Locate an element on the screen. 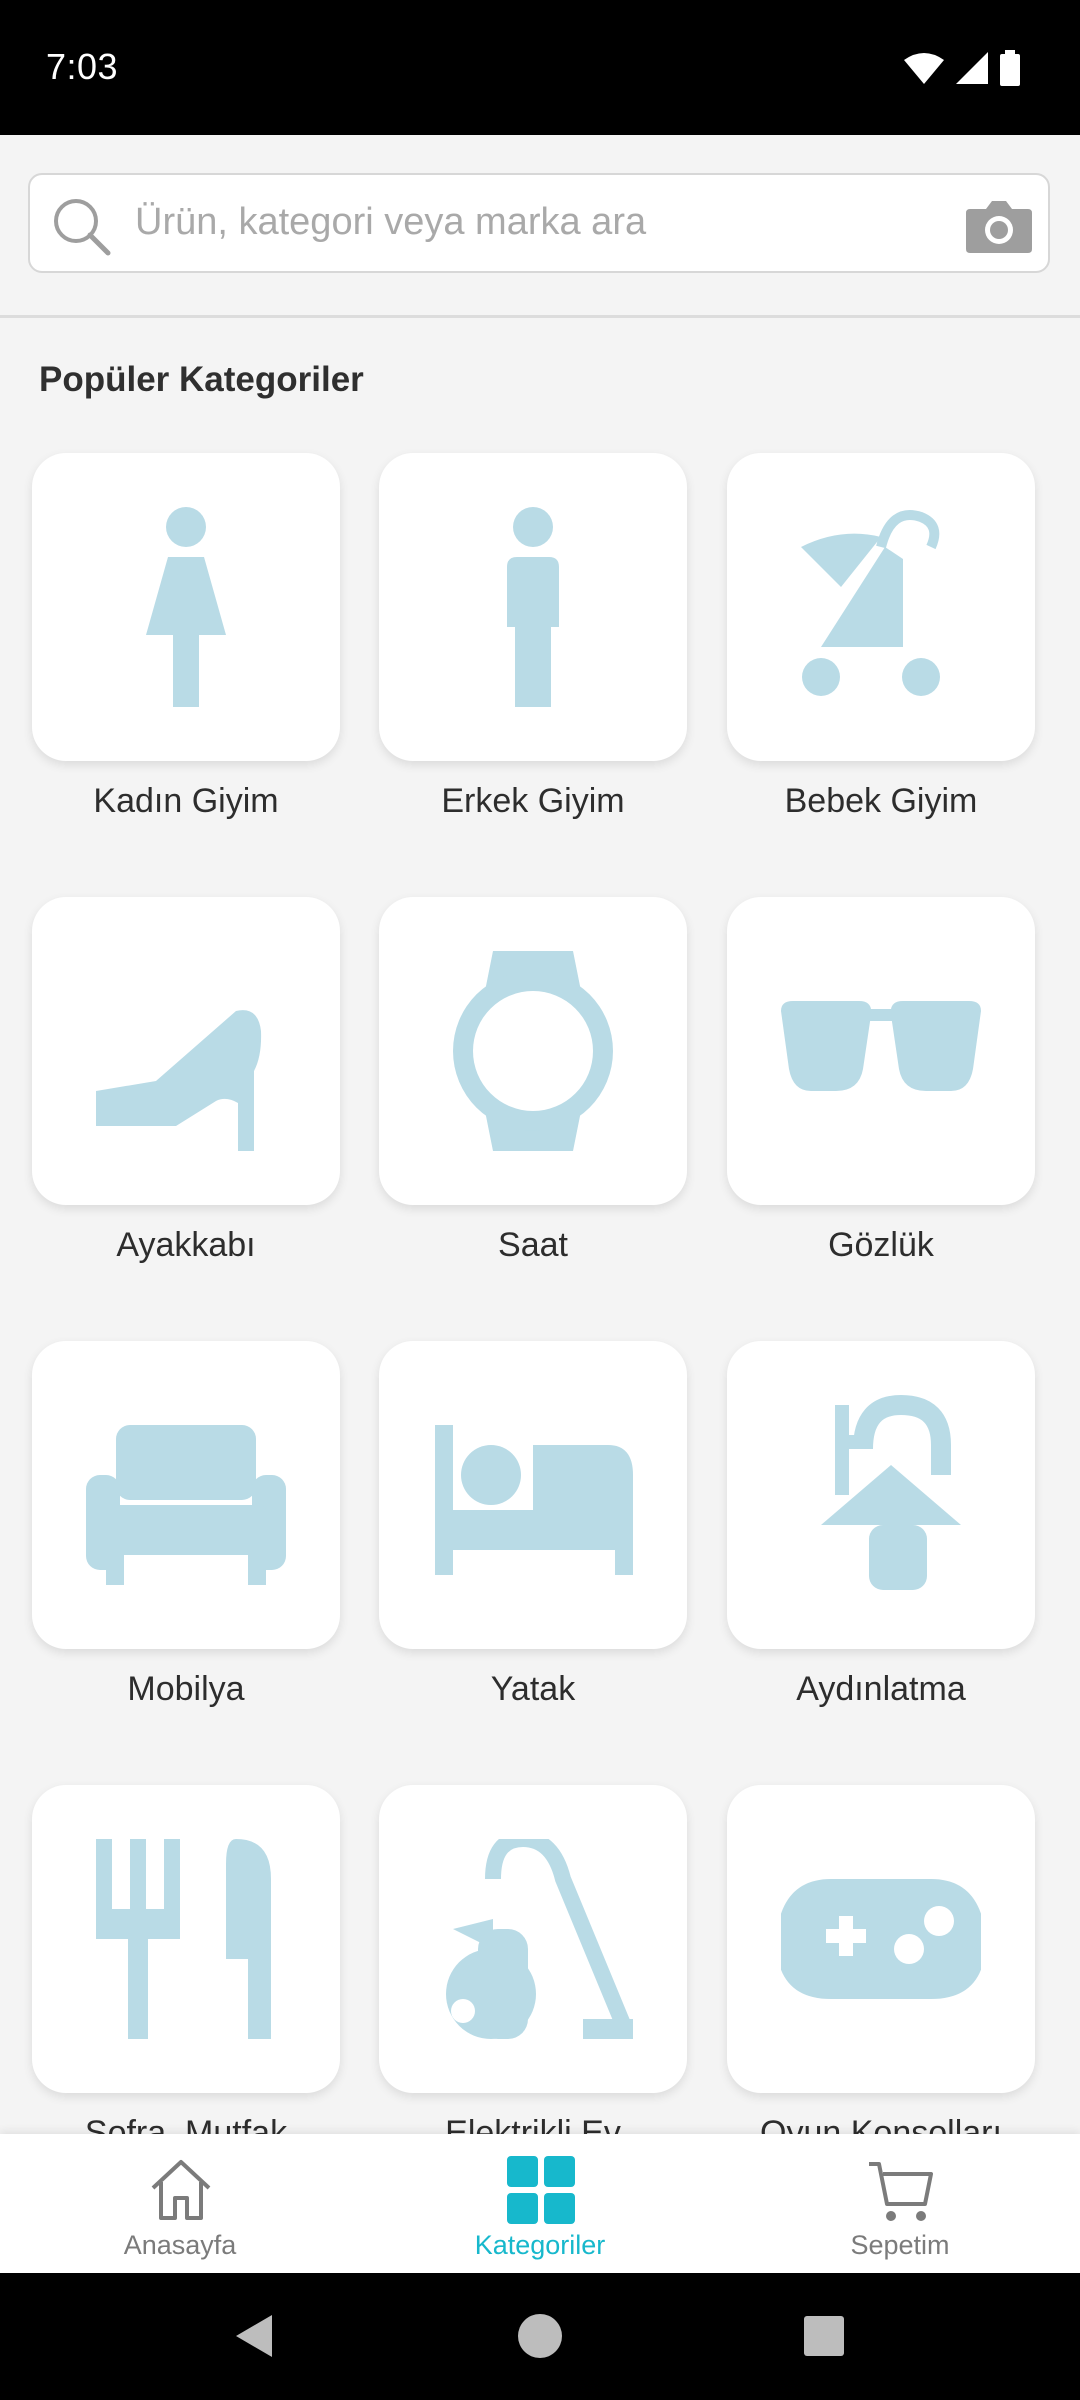 Image resolution: width=1080 pixels, height=2400 pixels. category-label: Gözlük is located at coordinates (881, 1245).